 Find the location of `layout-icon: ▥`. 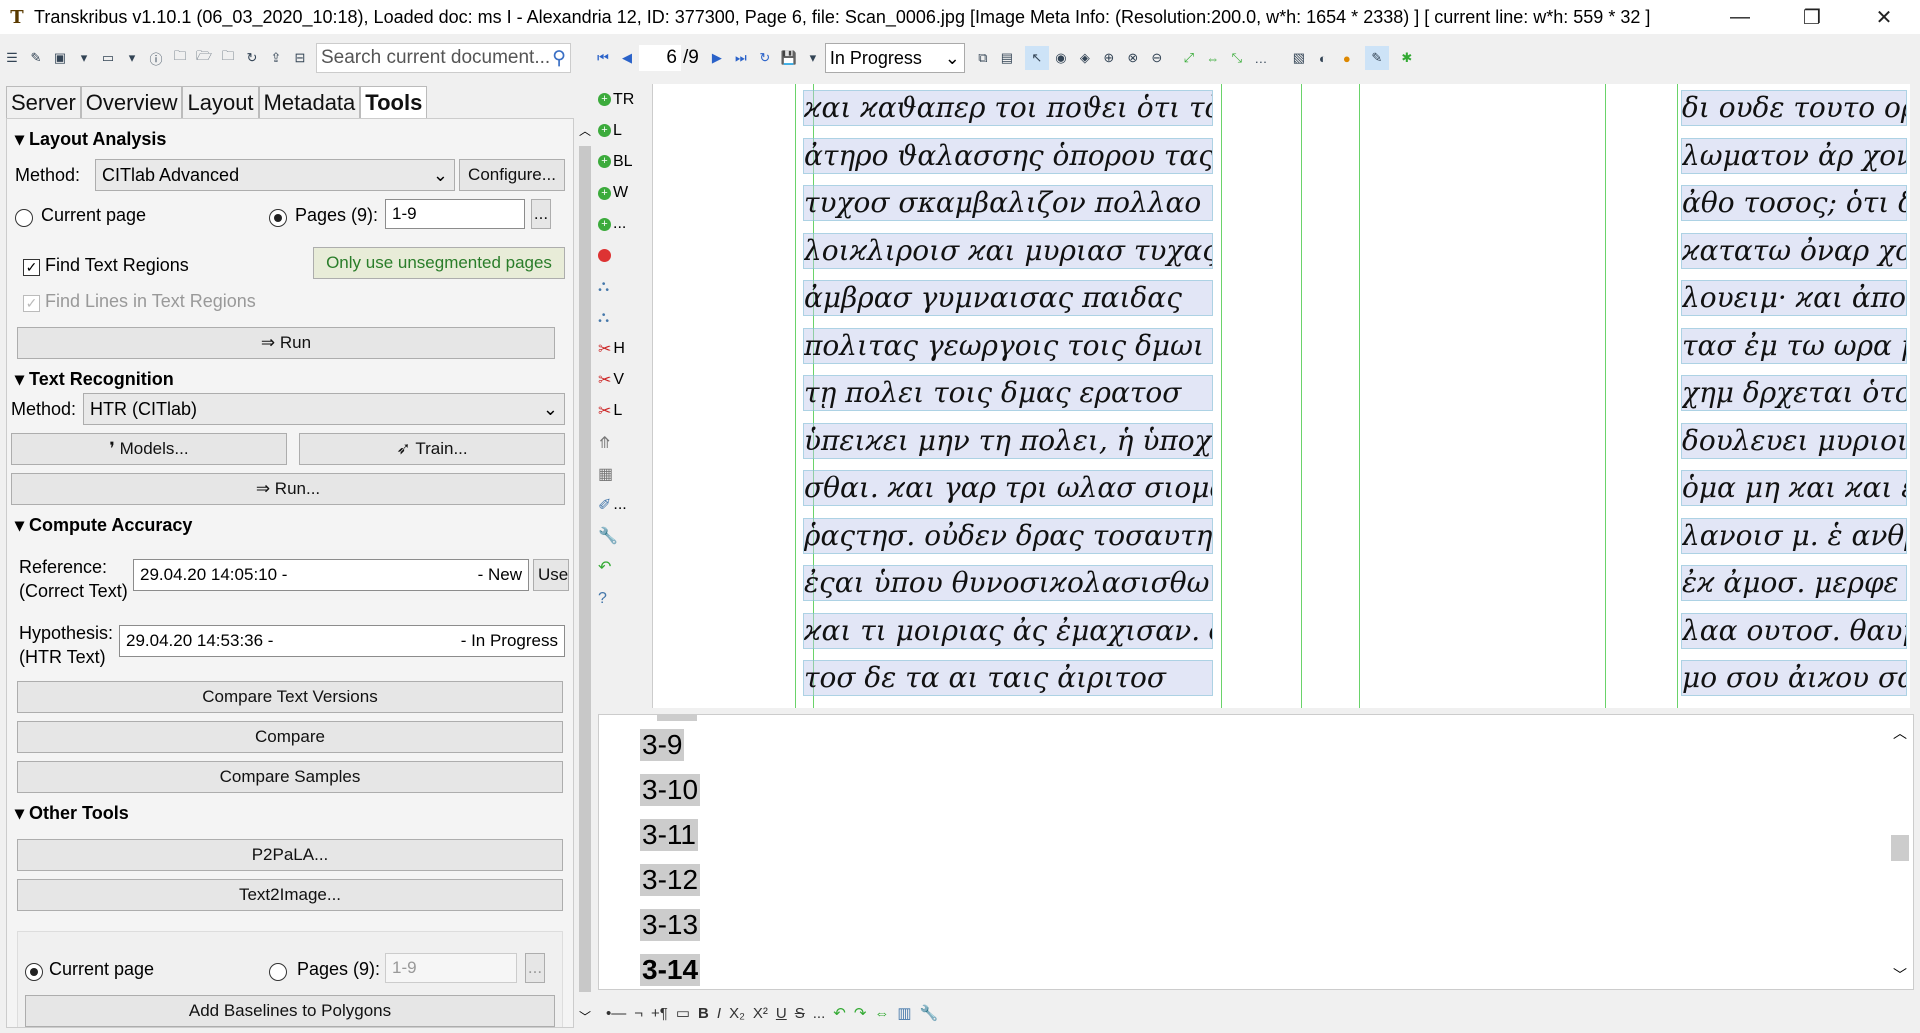

layout-icon: ▥ is located at coordinates (904, 1013).